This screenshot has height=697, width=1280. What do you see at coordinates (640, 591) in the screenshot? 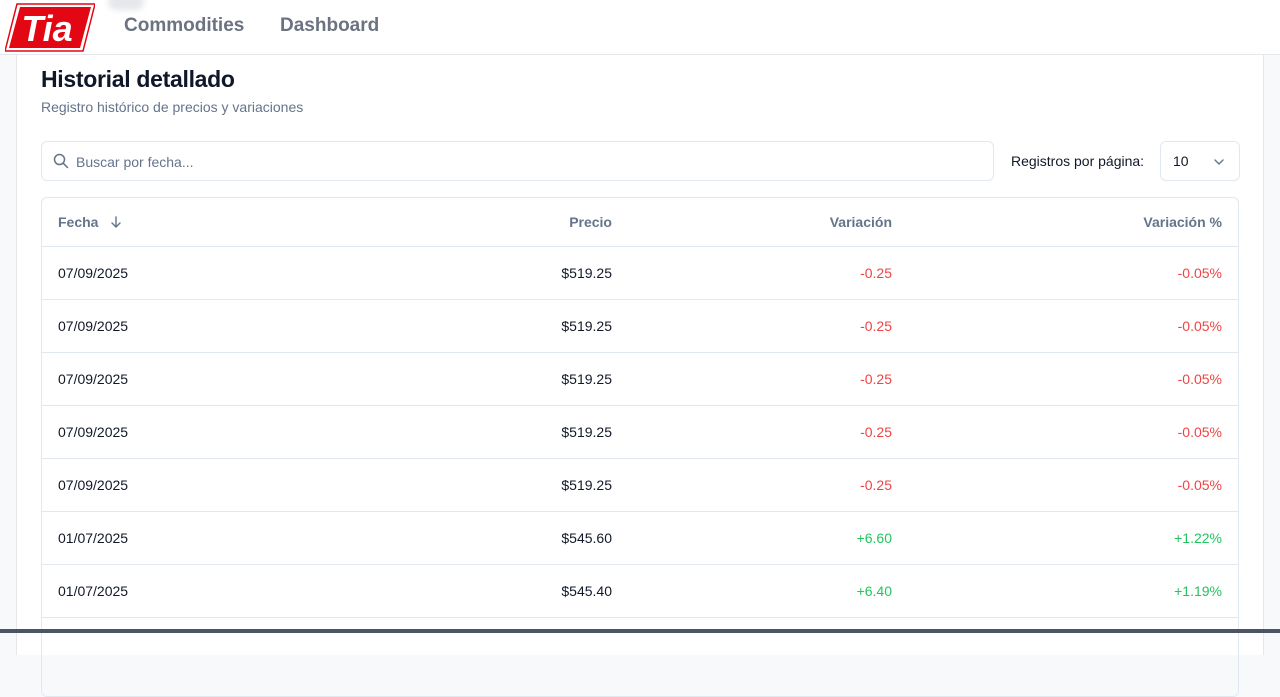
I see `table-row: 01/07/2025 $545.40 +6.40 +1.19%` at bounding box center [640, 591].